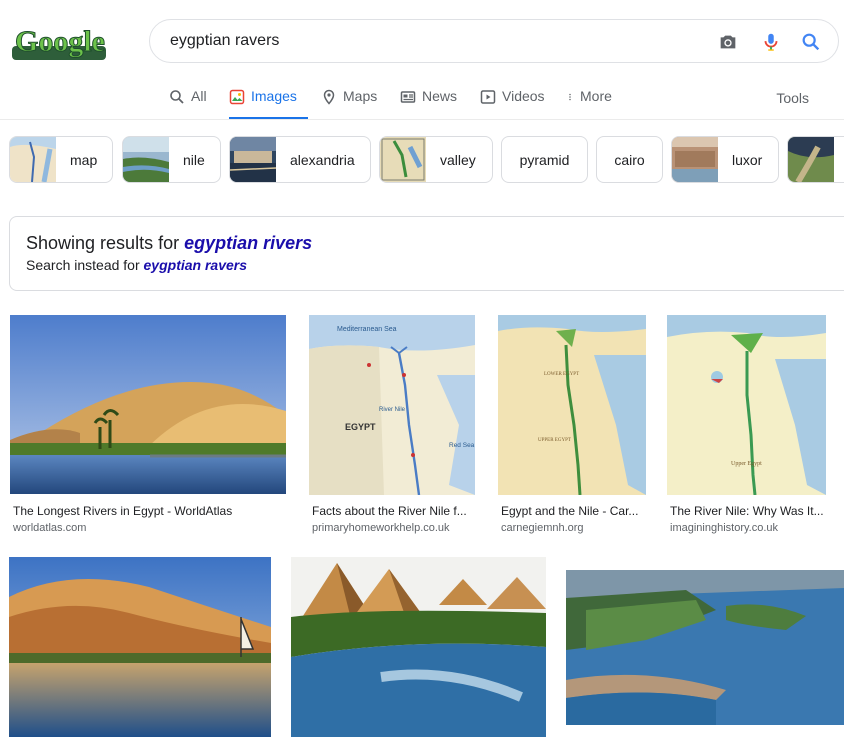 The height and width of the screenshot is (743, 844). I want to click on tab-images: Images, so click(268, 104).